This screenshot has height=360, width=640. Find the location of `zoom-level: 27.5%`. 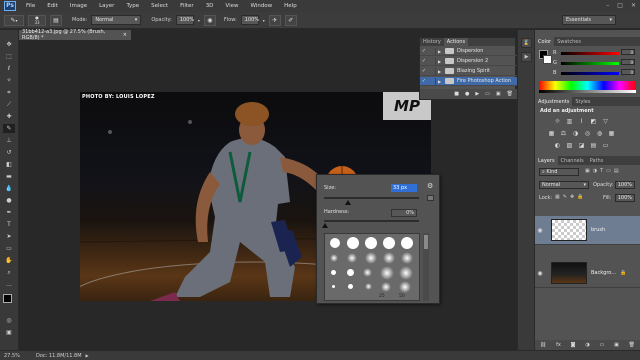

zoom-level: 27.5% is located at coordinates (18, 356).